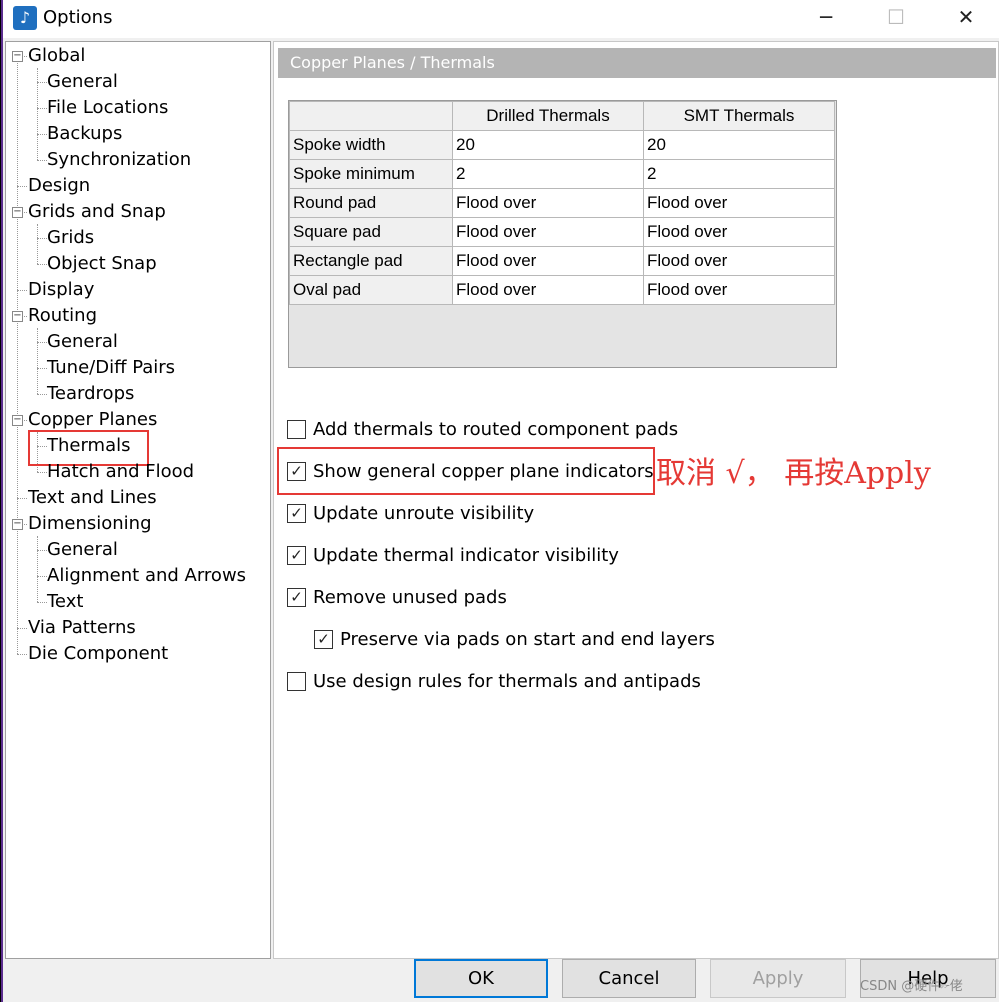 This screenshot has height=1002, width=999. What do you see at coordinates (826, 18) in the screenshot?
I see `minimize-button: ─` at bounding box center [826, 18].